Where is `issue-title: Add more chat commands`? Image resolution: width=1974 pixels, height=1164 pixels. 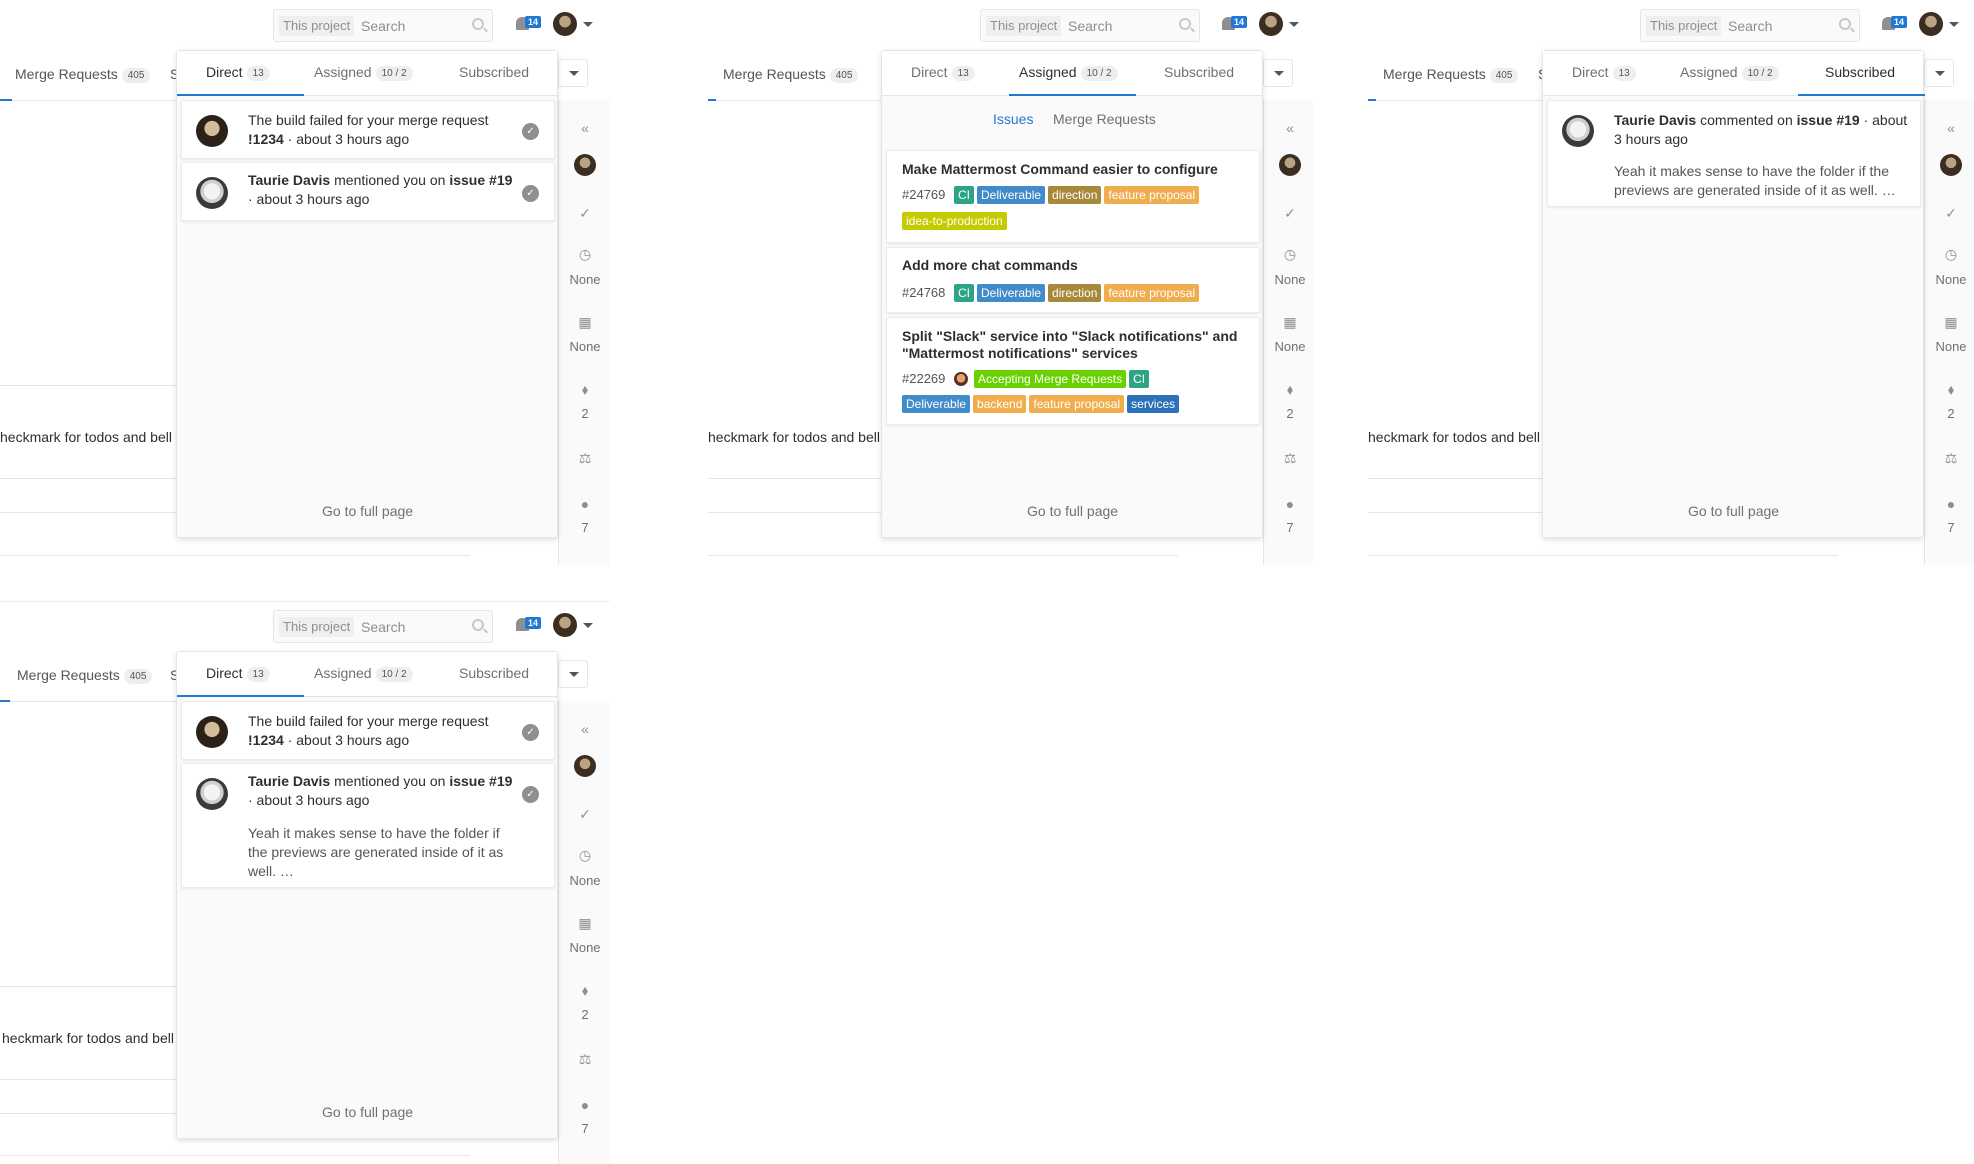 issue-title: Add more chat commands is located at coordinates (990, 265).